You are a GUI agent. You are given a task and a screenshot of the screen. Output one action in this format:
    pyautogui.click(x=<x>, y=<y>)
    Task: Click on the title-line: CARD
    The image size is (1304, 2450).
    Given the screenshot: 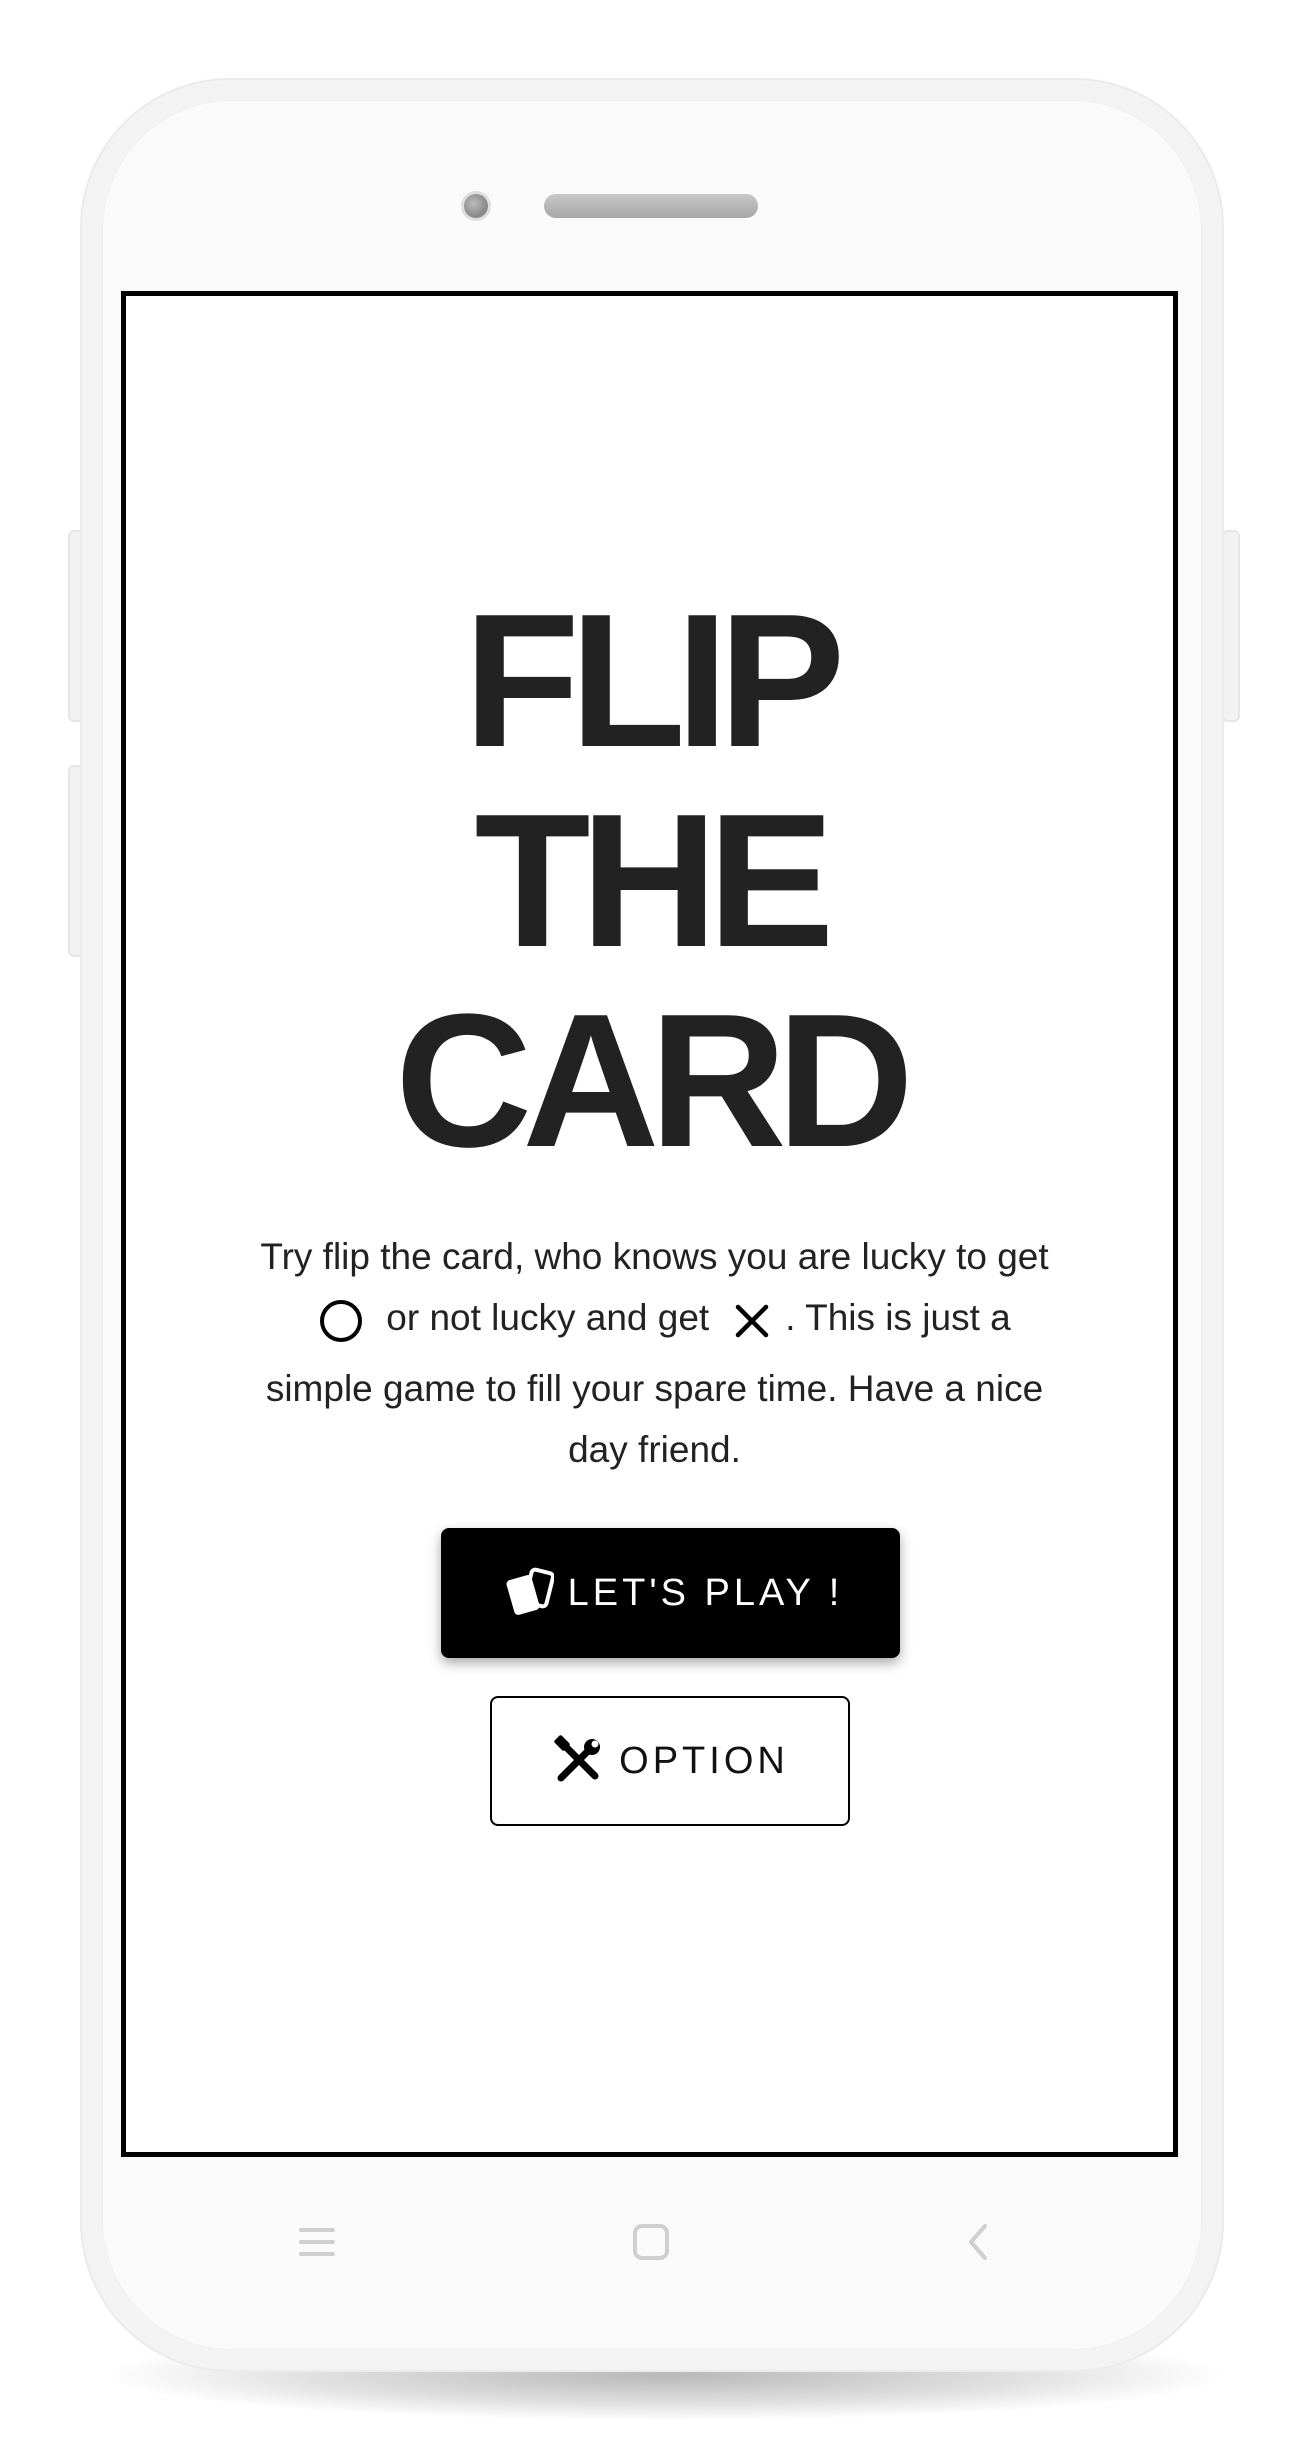 What is the action you would take?
    pyautogui.click(x=654, y=1081)
    